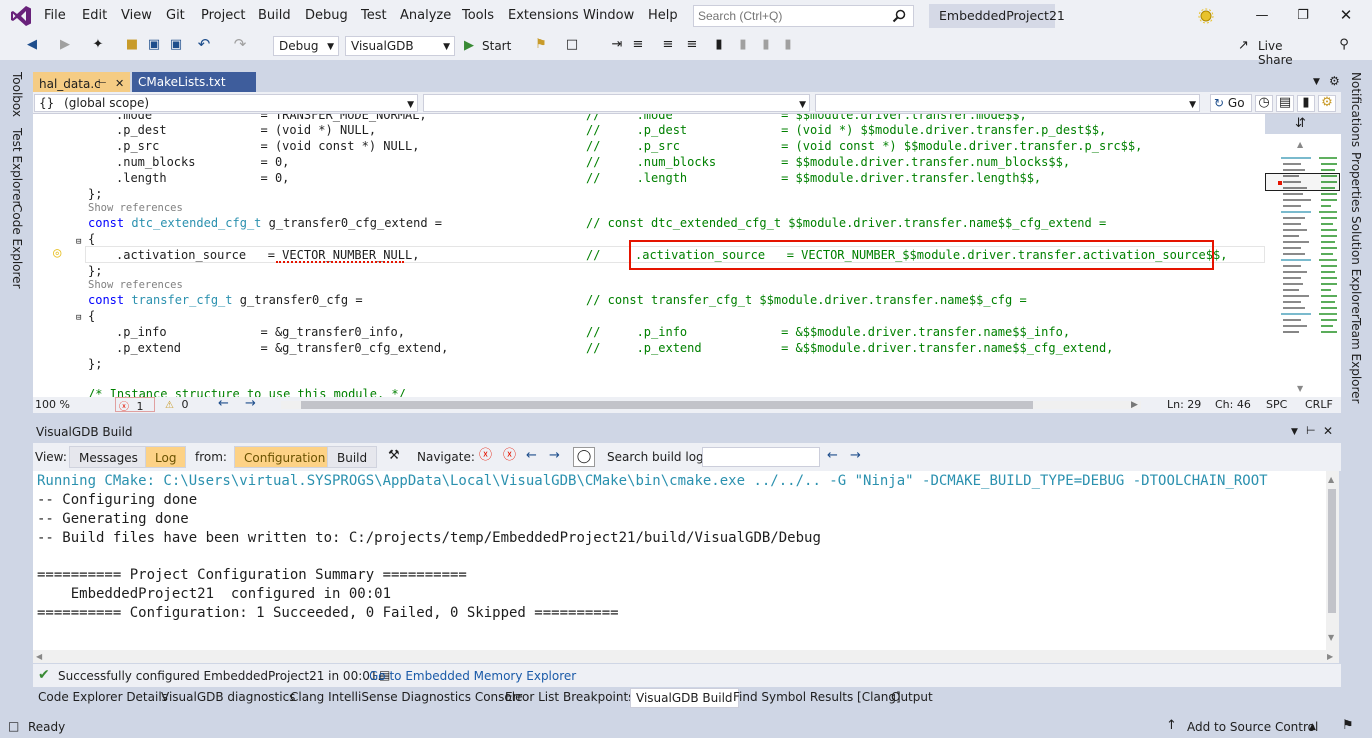  Describe the element at coordinates (1330, 657) in the screenshot. I see `scroll-right-icon: ▶` at that location.